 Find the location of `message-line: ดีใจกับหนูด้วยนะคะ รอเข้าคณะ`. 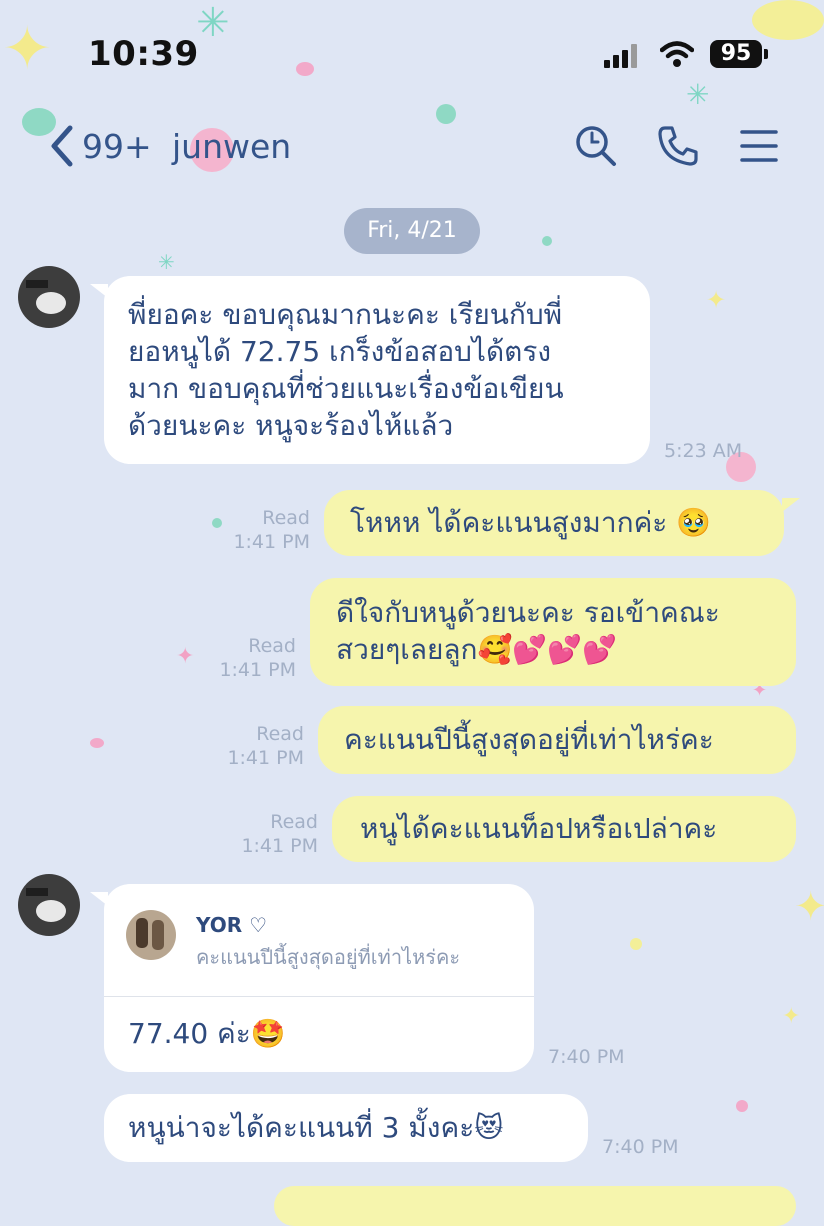

message-line: ดีใจกับหนูด้วยนะคะ รอเข้าคณะ is located at coordinates (528, 612).